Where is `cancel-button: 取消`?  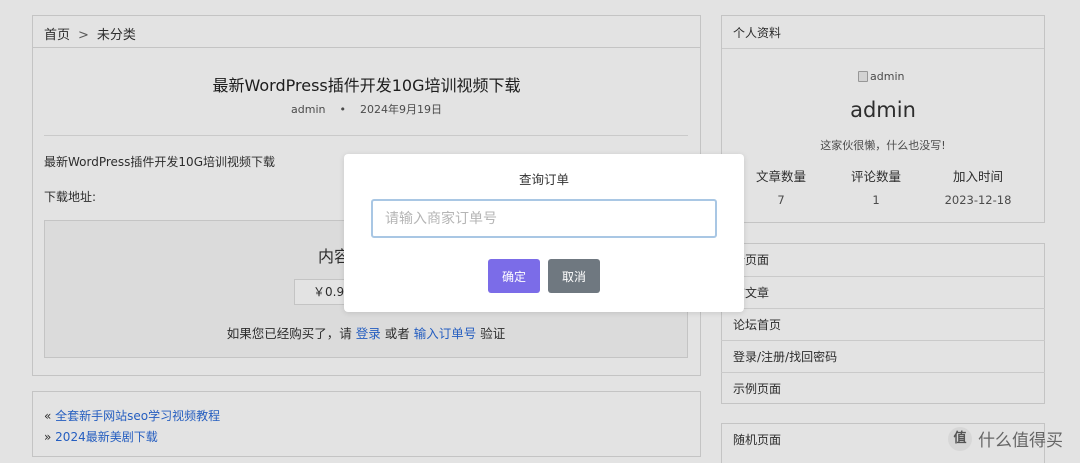
cancel-button: 取消 is located at coordinates (574, 276).